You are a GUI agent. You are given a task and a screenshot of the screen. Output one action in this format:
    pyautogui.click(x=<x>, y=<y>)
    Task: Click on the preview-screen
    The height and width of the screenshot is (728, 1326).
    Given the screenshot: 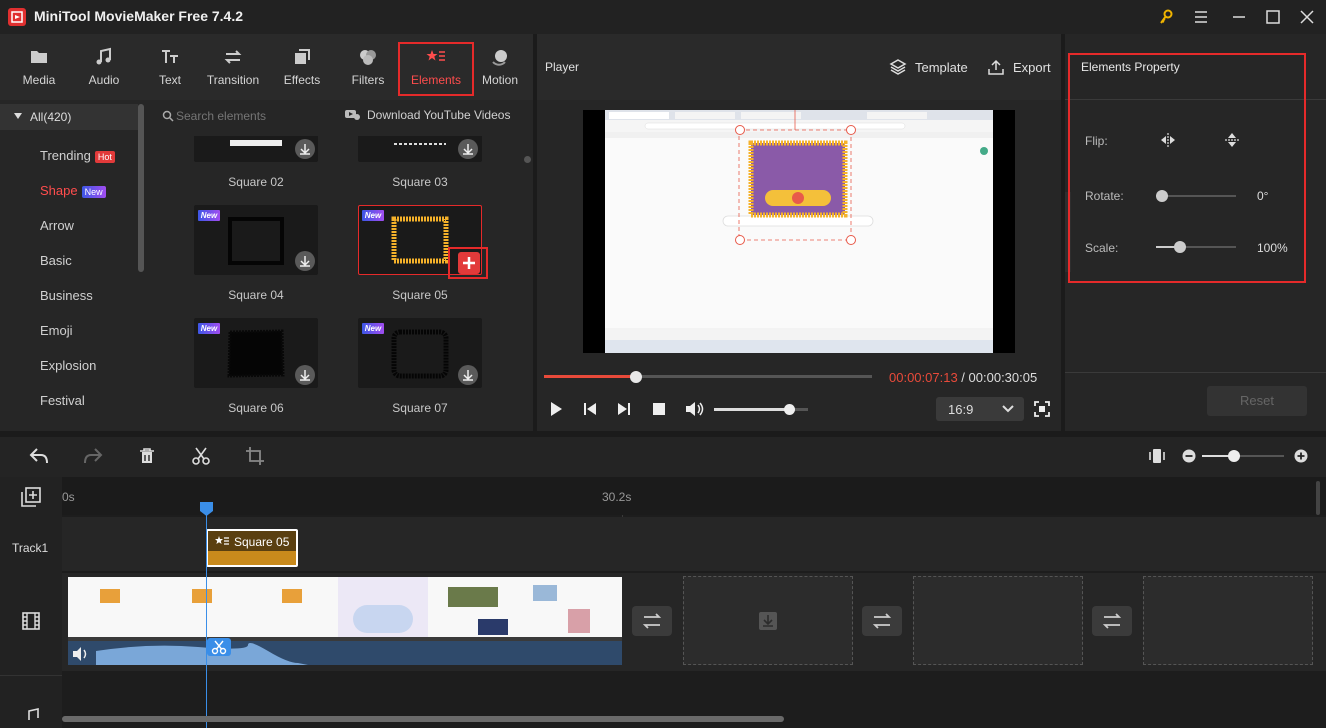 What is the action you would take?
    pyautogui.click(x=799, y=231)
    